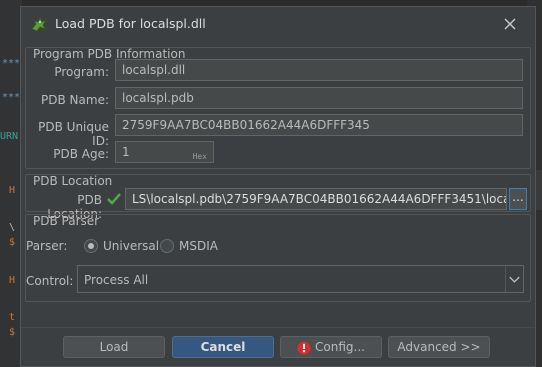 Image resolution: width=542 pixels, height=367 pixels. What do you see at coordinates (300, 279) in the screenshot?
I see `control-dropdown: Process All` at bounding box center [300, 279].